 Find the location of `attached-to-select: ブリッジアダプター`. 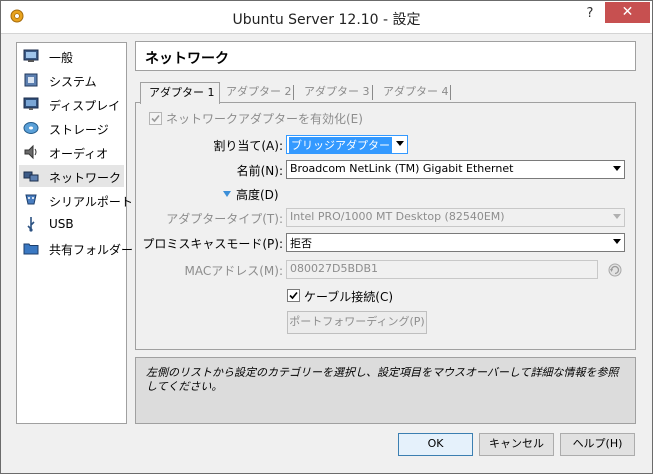

attached-to-select: ブリッジアダプター is located at coordinates (347, 144).